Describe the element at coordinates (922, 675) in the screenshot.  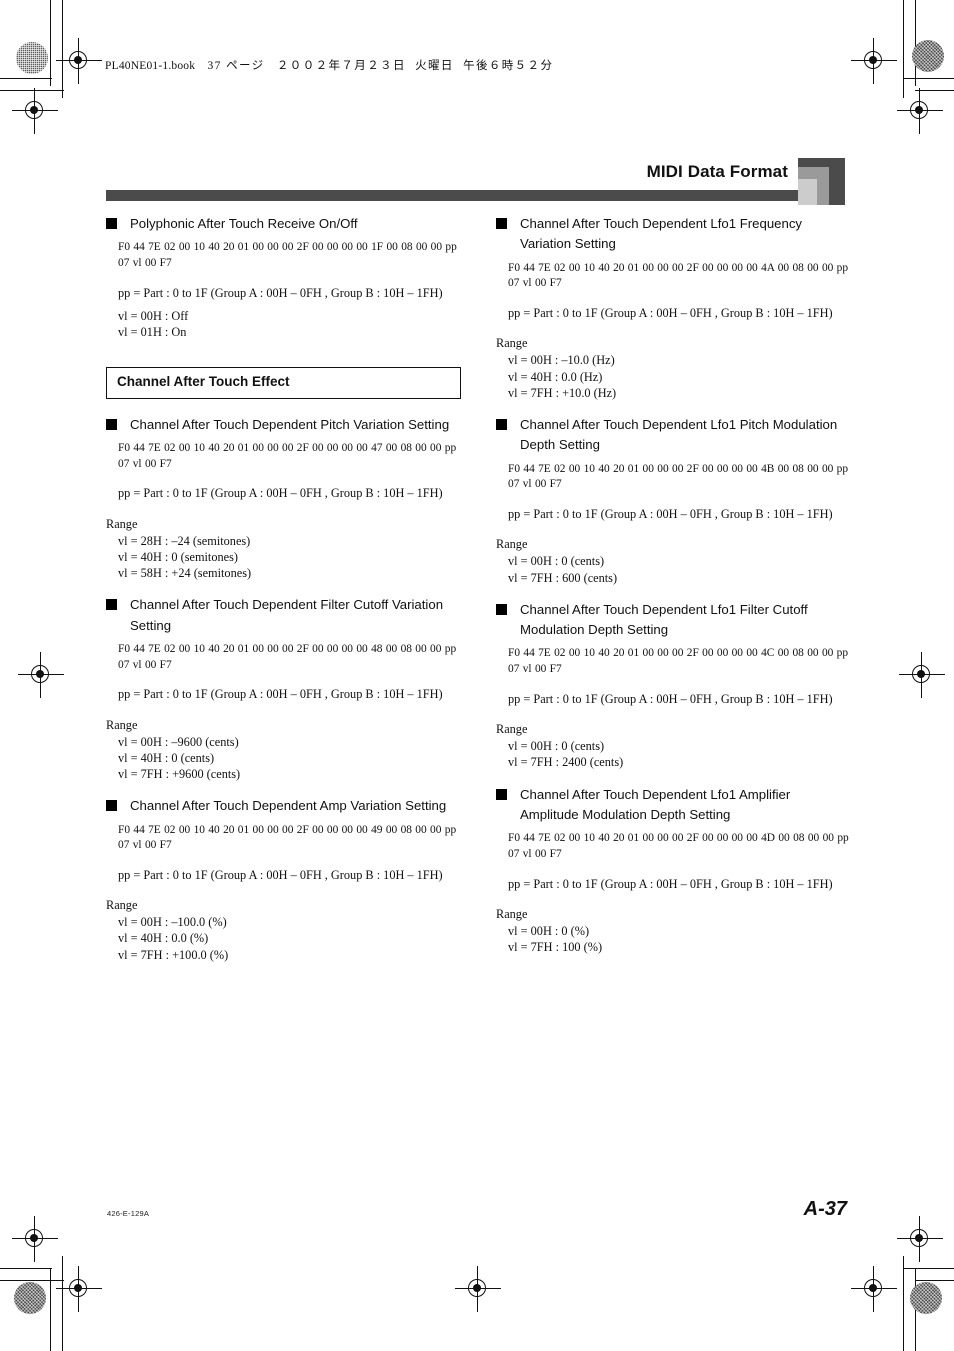
I see `registration-mark-middle-right` at that location.